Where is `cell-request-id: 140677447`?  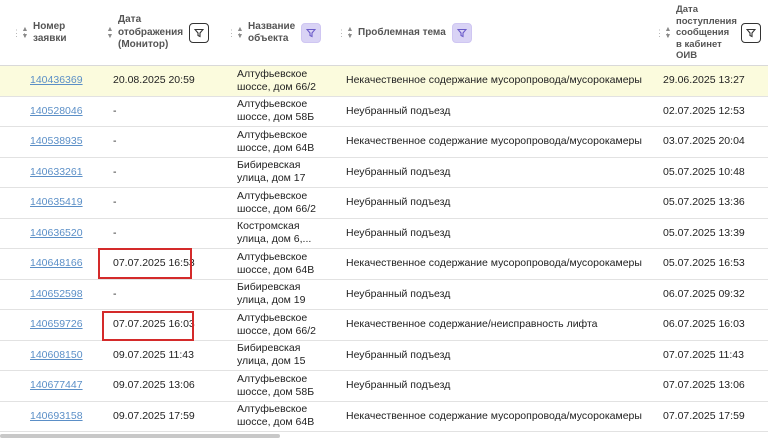
cell-request-id: 140677447 is located at coordinates (65, 386).